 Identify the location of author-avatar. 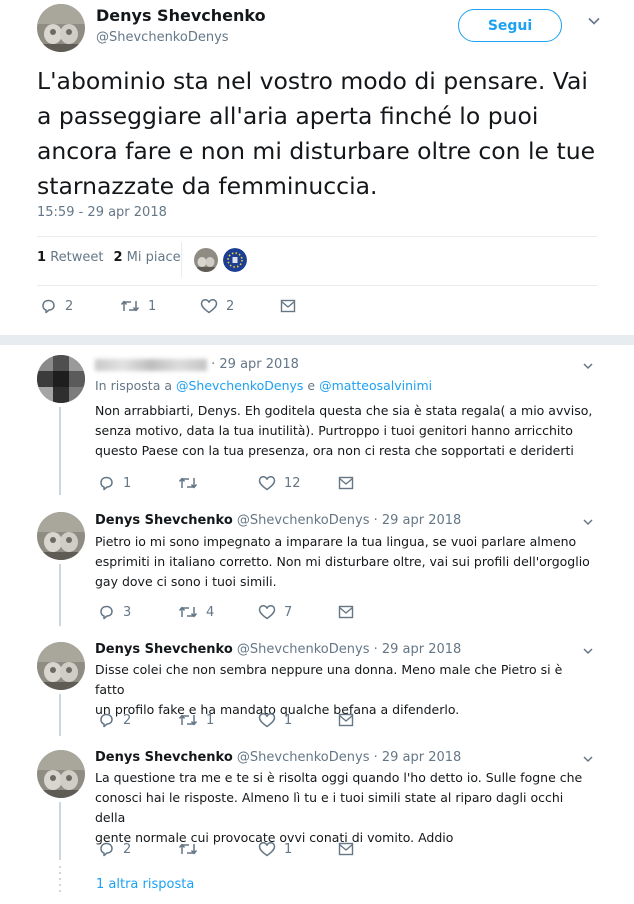
(61, 28).